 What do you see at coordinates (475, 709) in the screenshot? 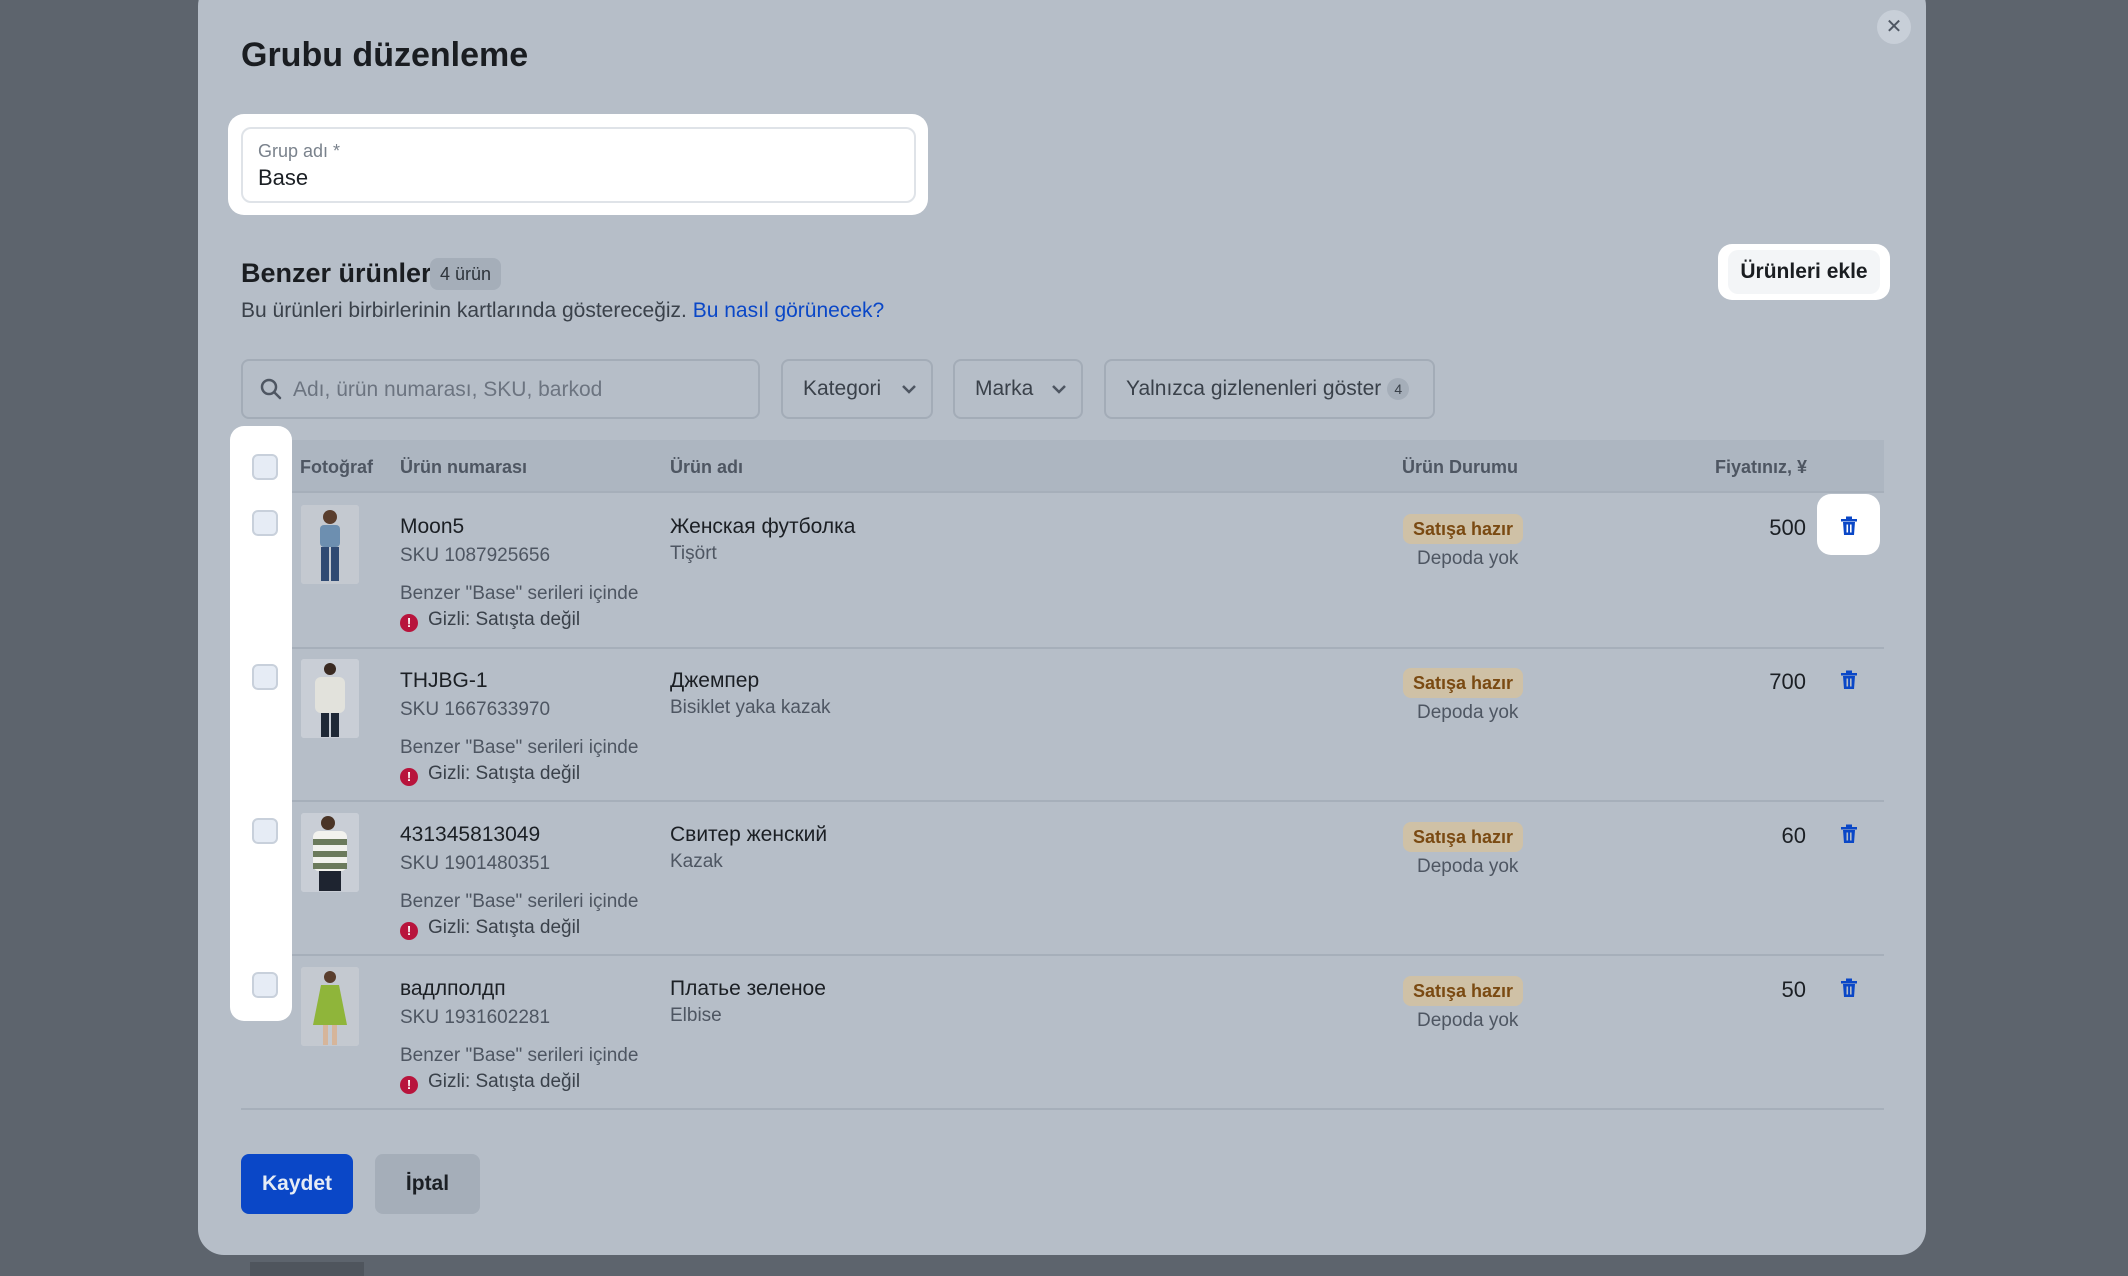
I see `product-sku: SKU 1667633970` at bounding box center [475, 709].